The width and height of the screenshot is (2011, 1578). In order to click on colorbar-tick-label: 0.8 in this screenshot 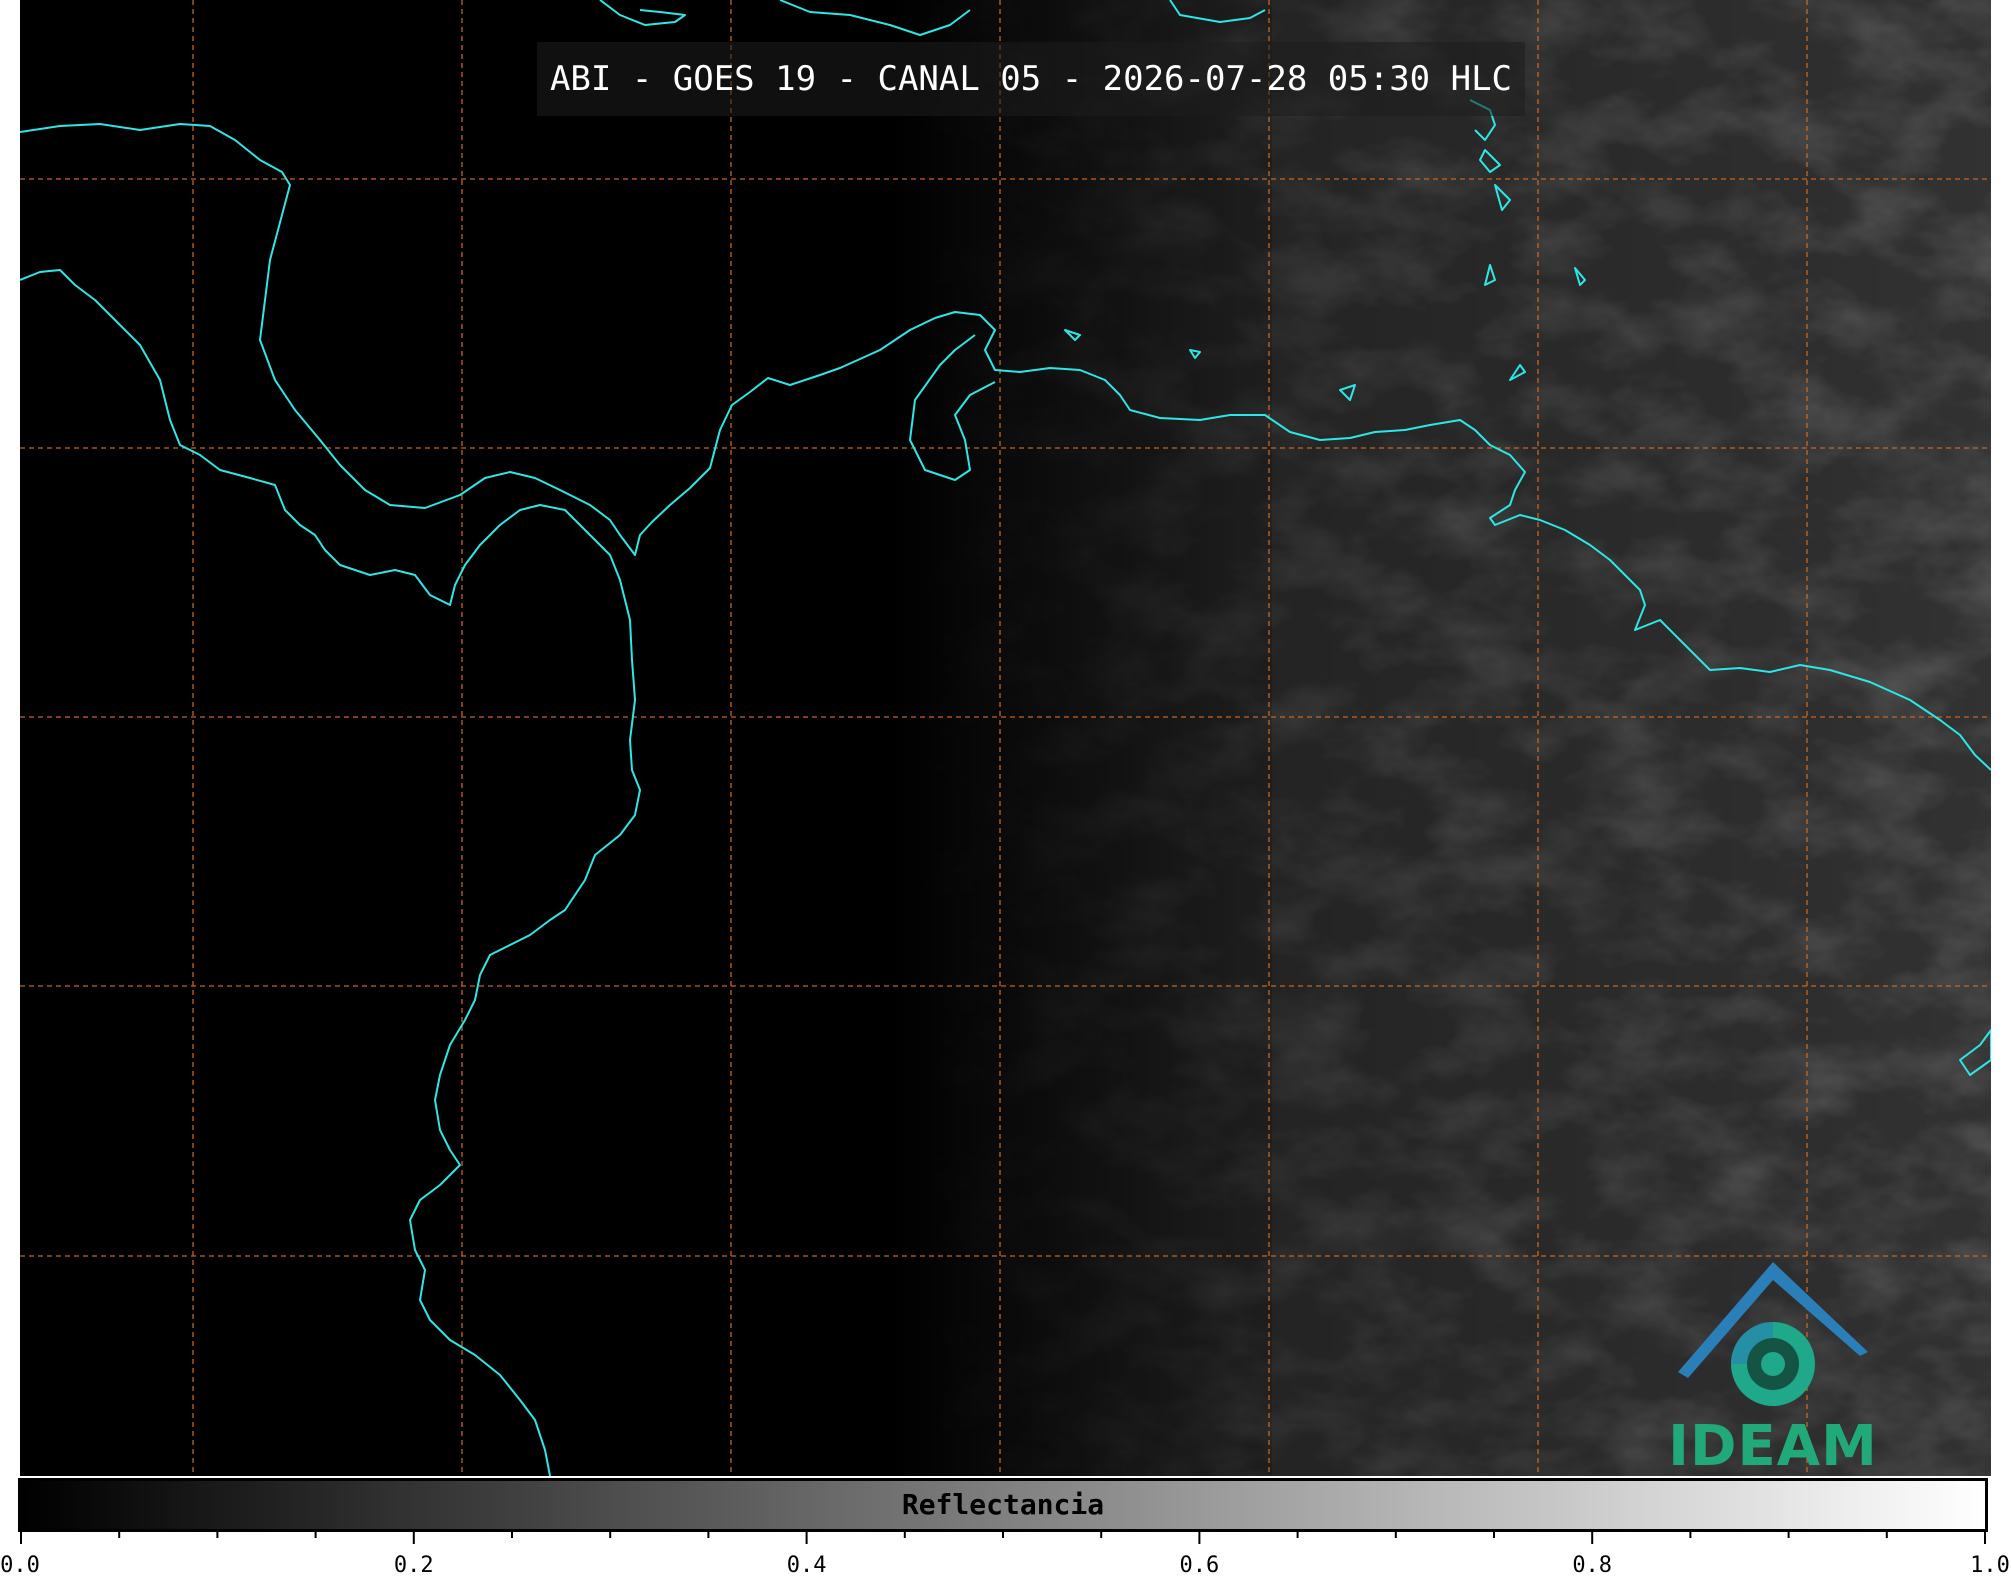, I will do `click(1592, 1565)`.